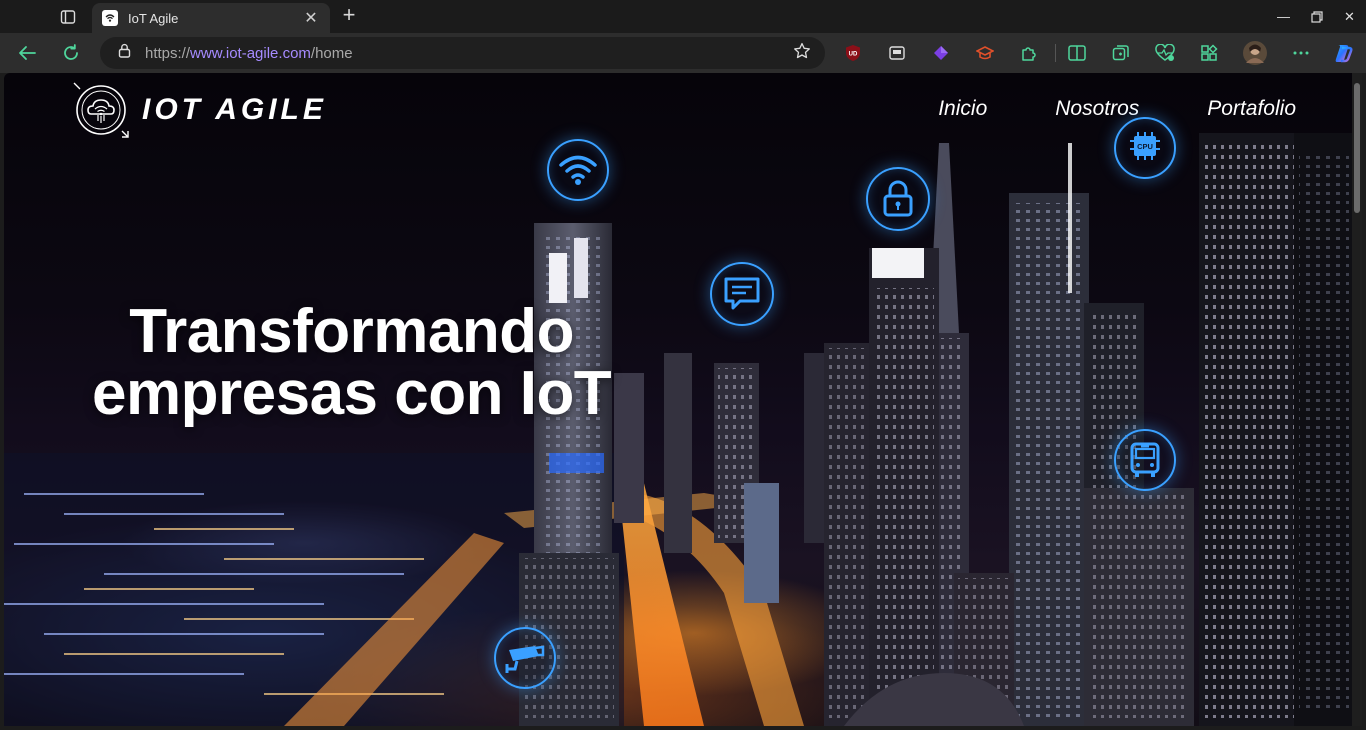 This screenshot has height=730, width=1366. What do you see at coordinates (311, 18) in the screenshot?
I see `tab-close-icon: ✕` at bounding box center [311, 18].